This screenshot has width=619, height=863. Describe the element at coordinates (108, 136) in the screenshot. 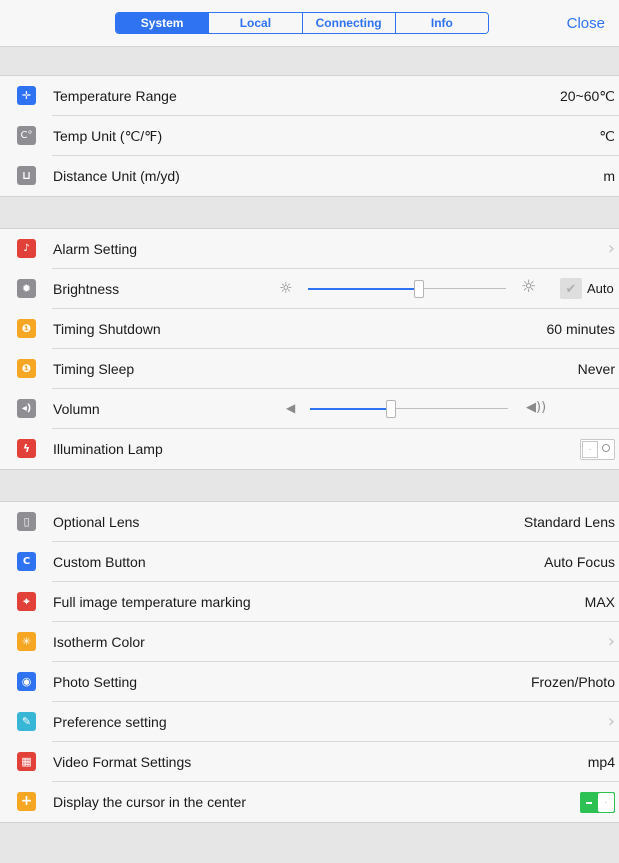

I see `row-label: Temp Unit (℃/℉)` at that location.